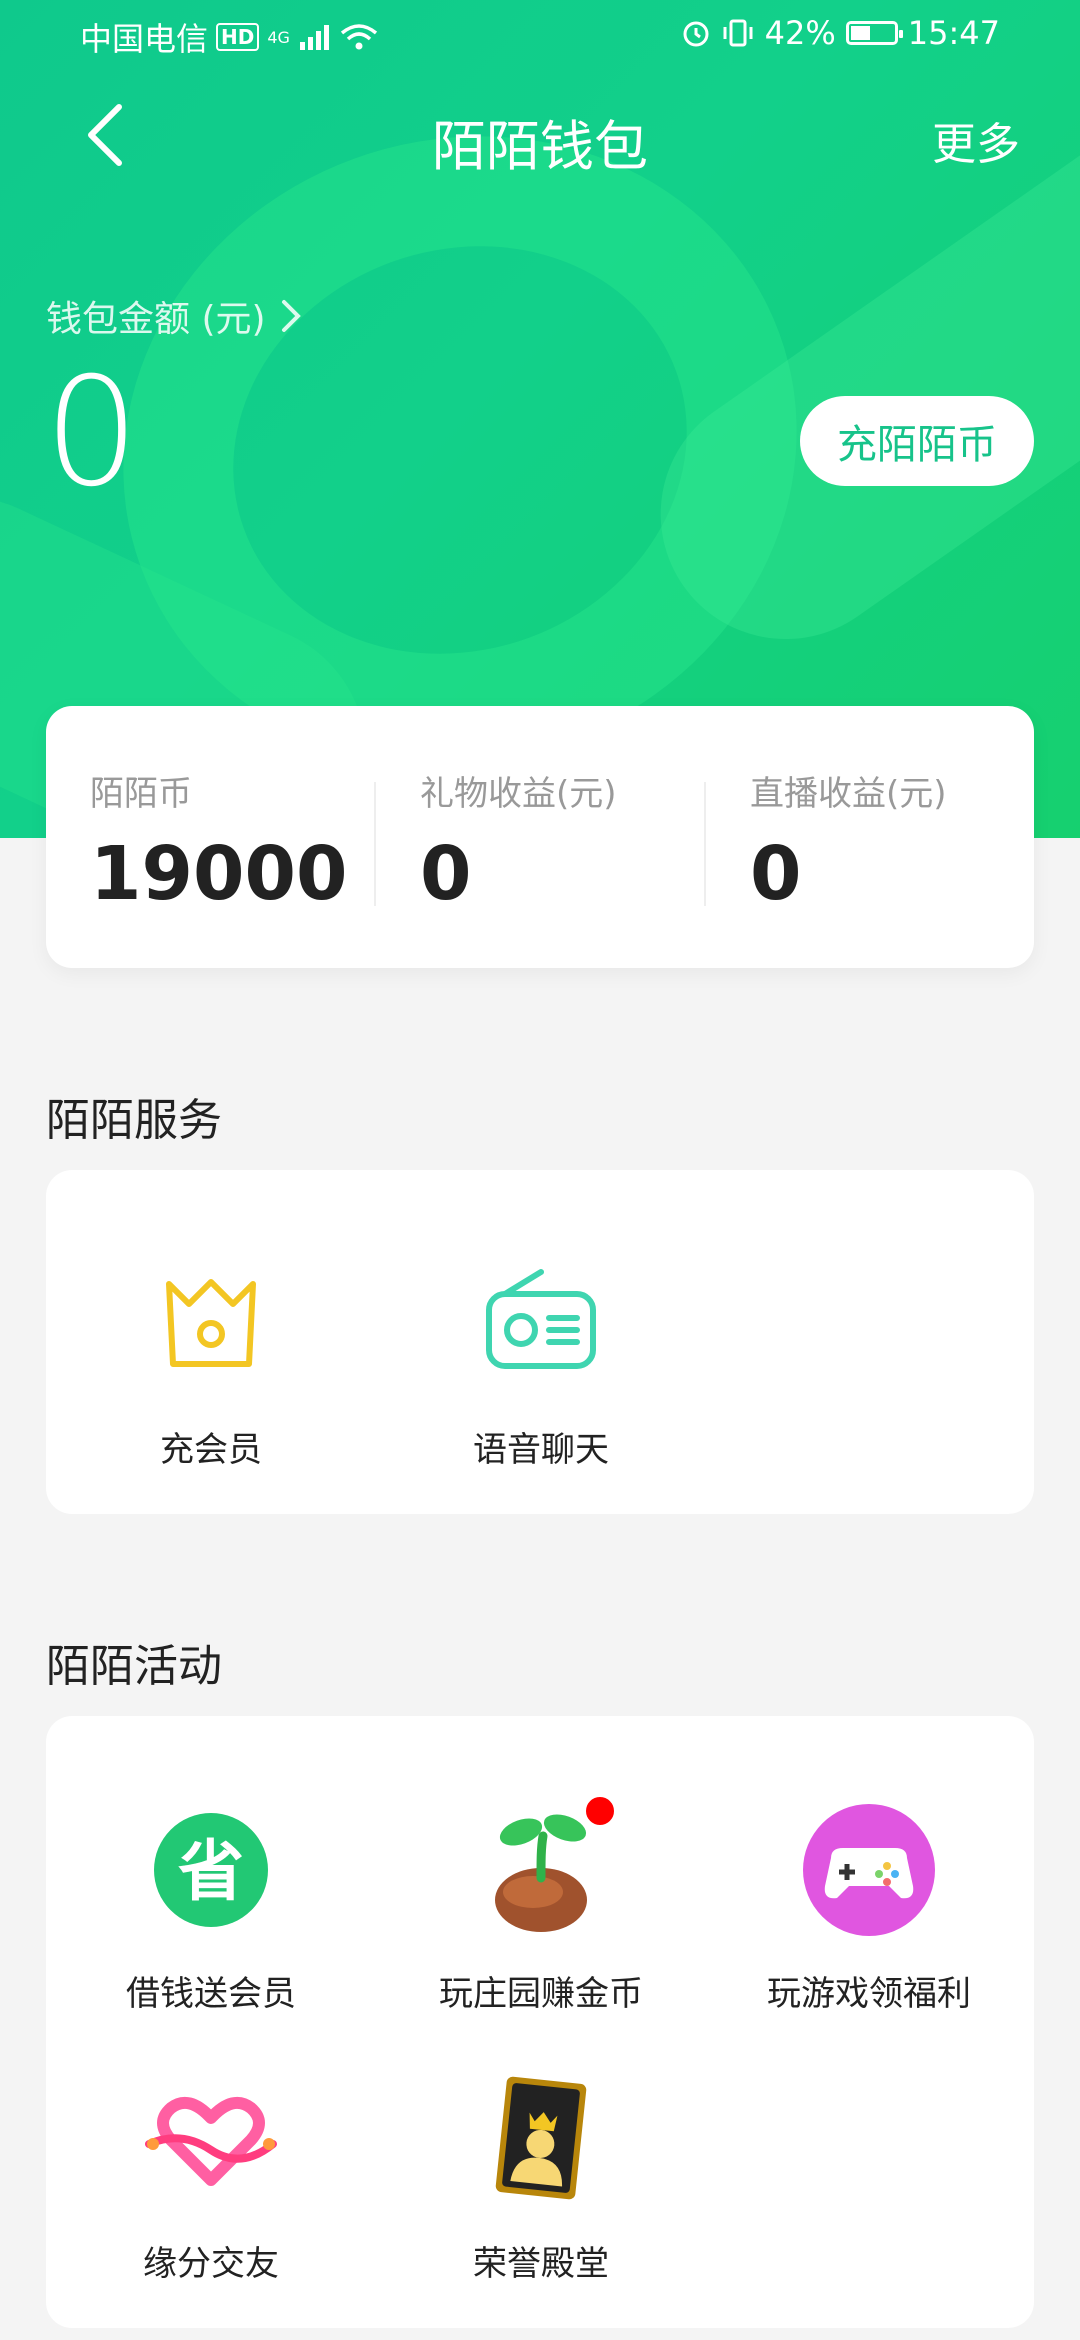 The width and height of the screenshot is (1080, 2340). Describe the element at coordinates (540, 146) in the screenshot. I see `page-title: 陌陌钱包` at that location.